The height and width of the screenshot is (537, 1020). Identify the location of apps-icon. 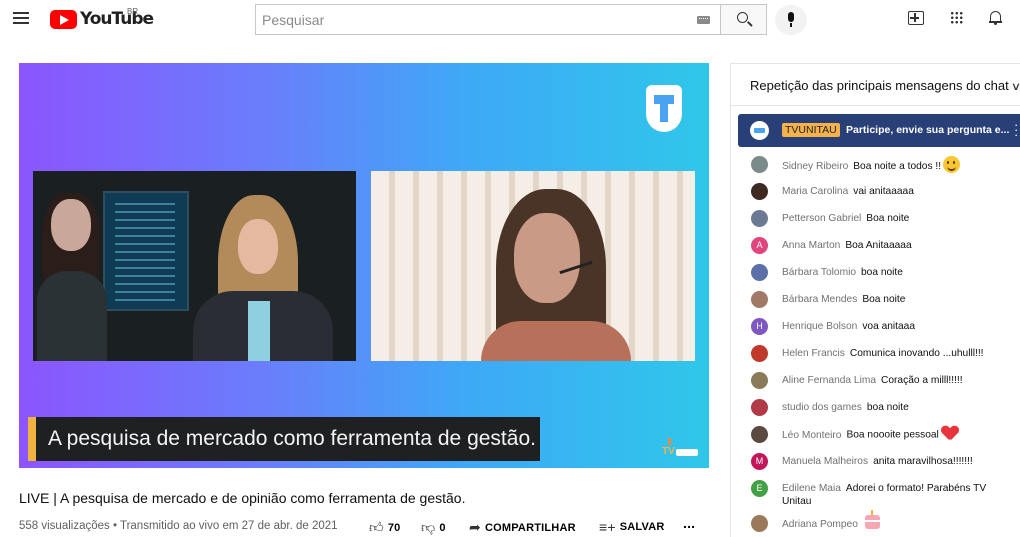
(956, 17).